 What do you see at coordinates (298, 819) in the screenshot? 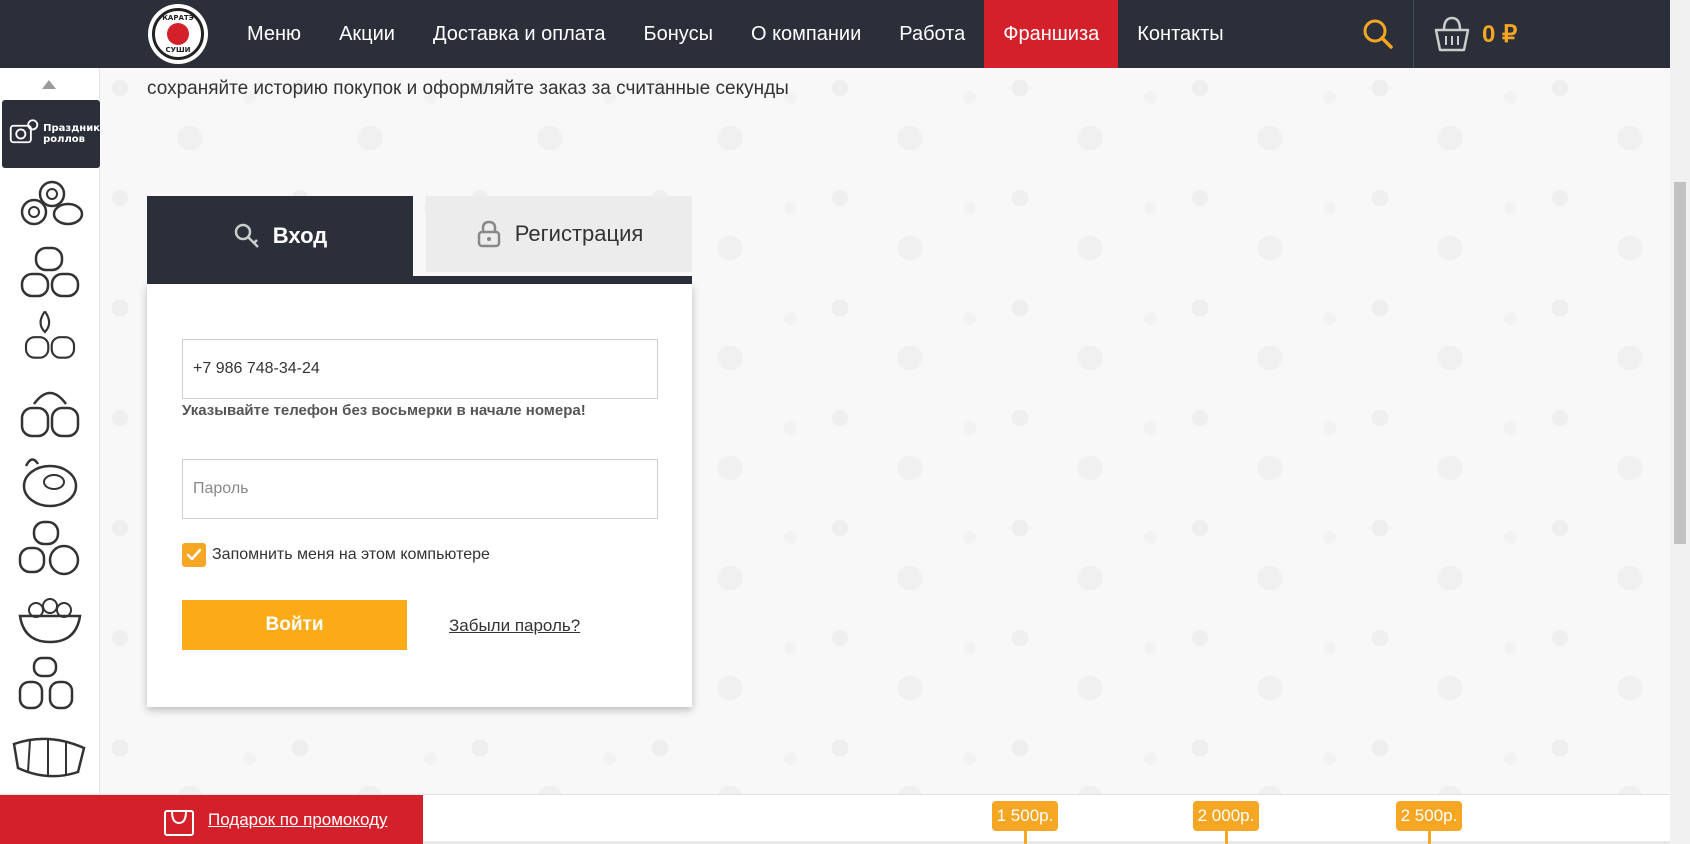
I see `gift-promo-label: Подарок по промокоду` at bounding box center [298, 819].